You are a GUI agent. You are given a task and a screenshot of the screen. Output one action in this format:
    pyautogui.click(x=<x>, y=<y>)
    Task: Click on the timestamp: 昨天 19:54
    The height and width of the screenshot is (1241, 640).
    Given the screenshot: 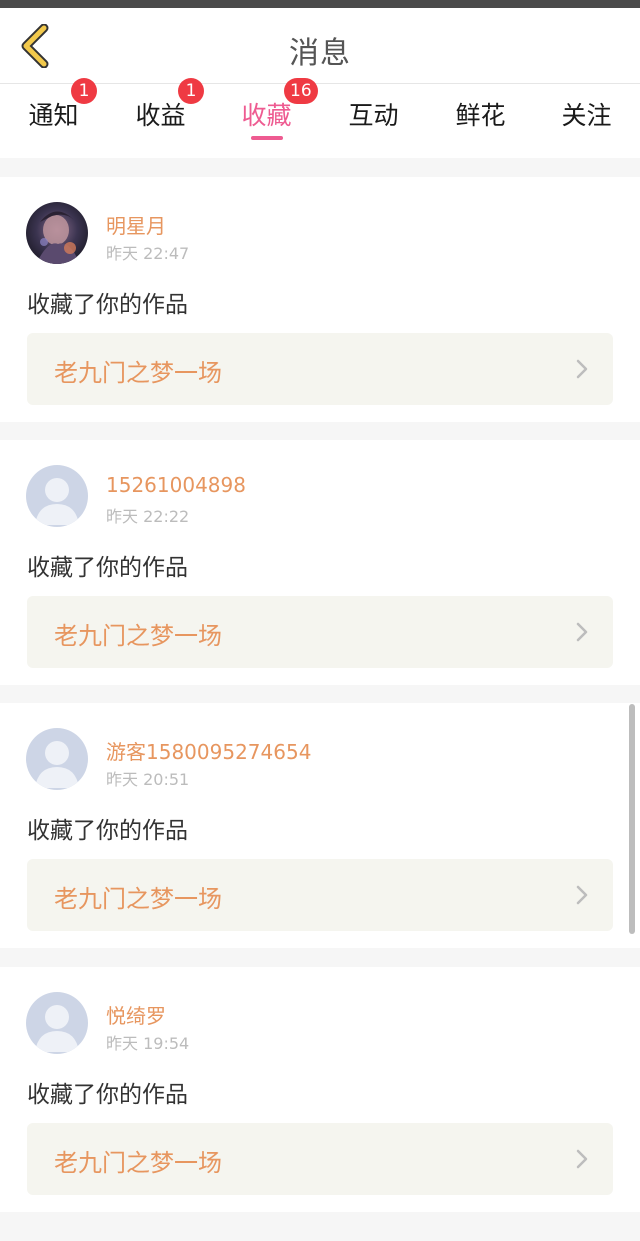 What is the action you would take?
    pyautogui.click(x=148, y=1043)
    